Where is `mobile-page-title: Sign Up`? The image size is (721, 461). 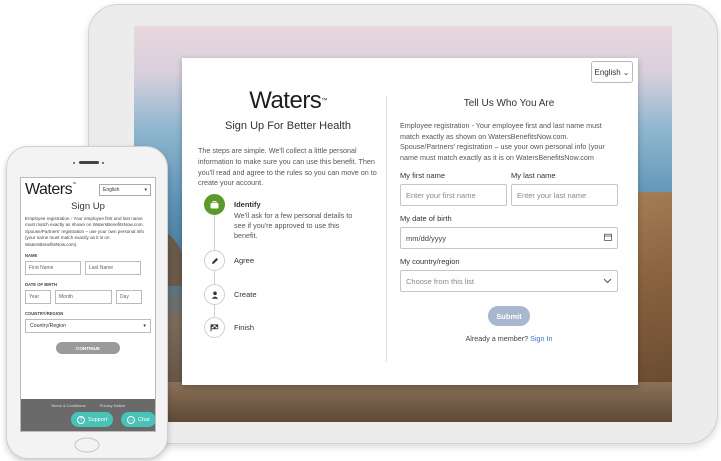 mobile-page-title: Sign Up is located at coordinates (88, 206).